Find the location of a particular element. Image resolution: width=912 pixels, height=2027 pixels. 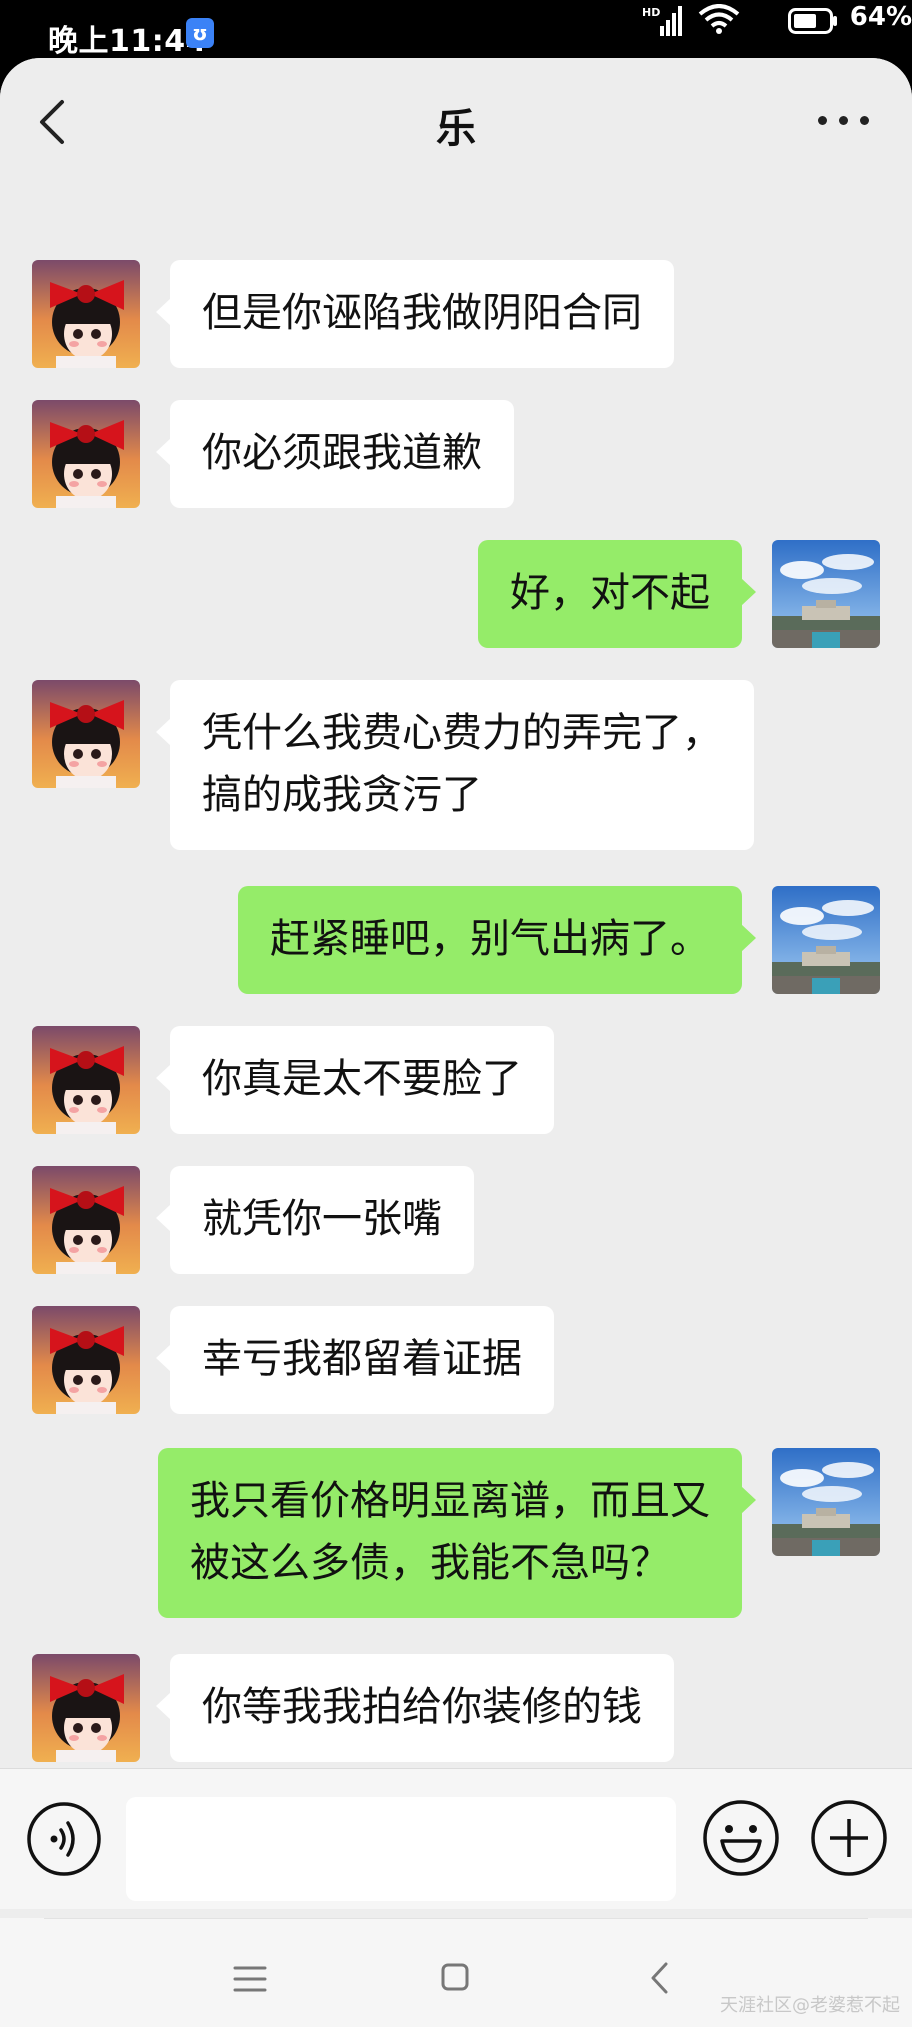

chat-title: 乐 is located at coordinates (456, 129).